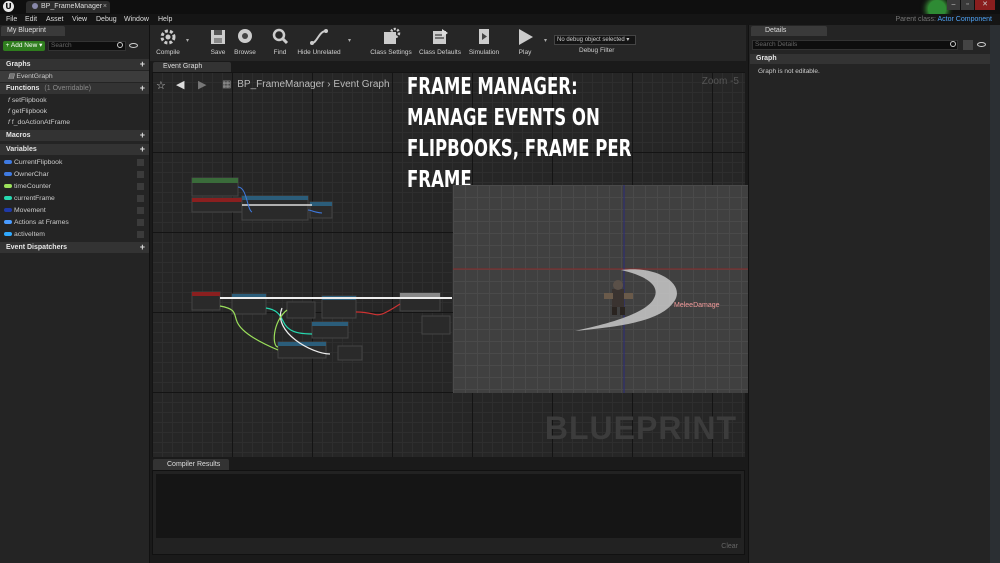 Image resolution: width=1000 pixels, height=563 pixels. I want to click on add-new-button: + Add New ▾, so click(24, 46).